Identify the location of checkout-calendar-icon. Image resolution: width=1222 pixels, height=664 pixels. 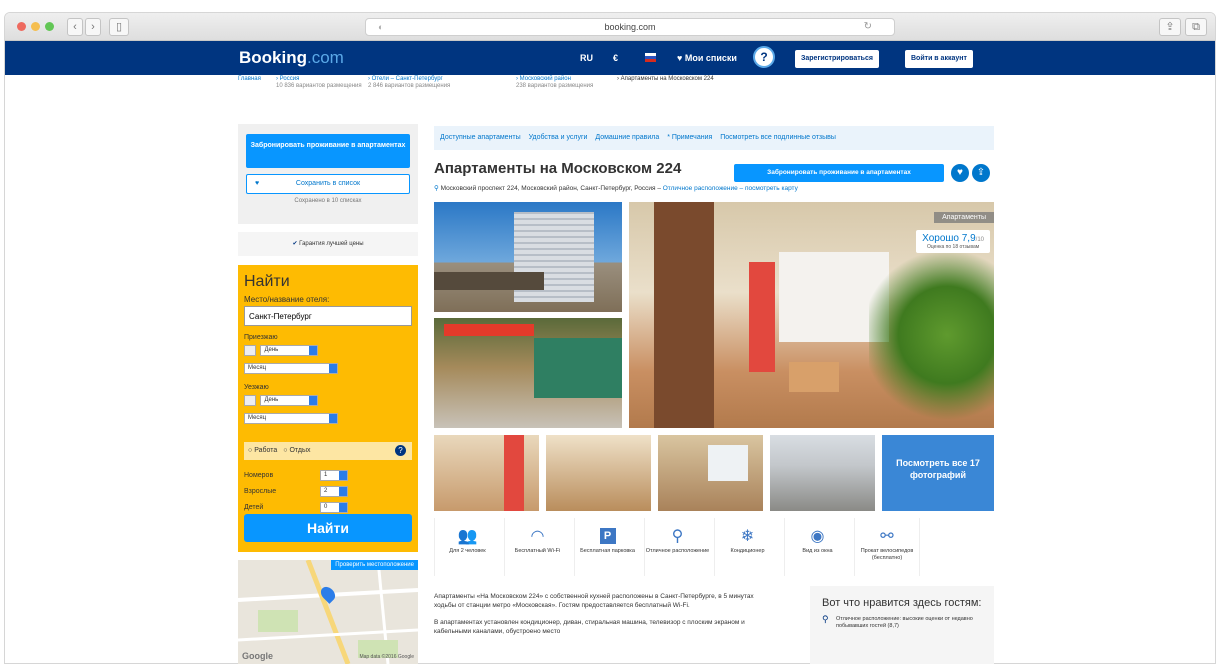
(250, 401).